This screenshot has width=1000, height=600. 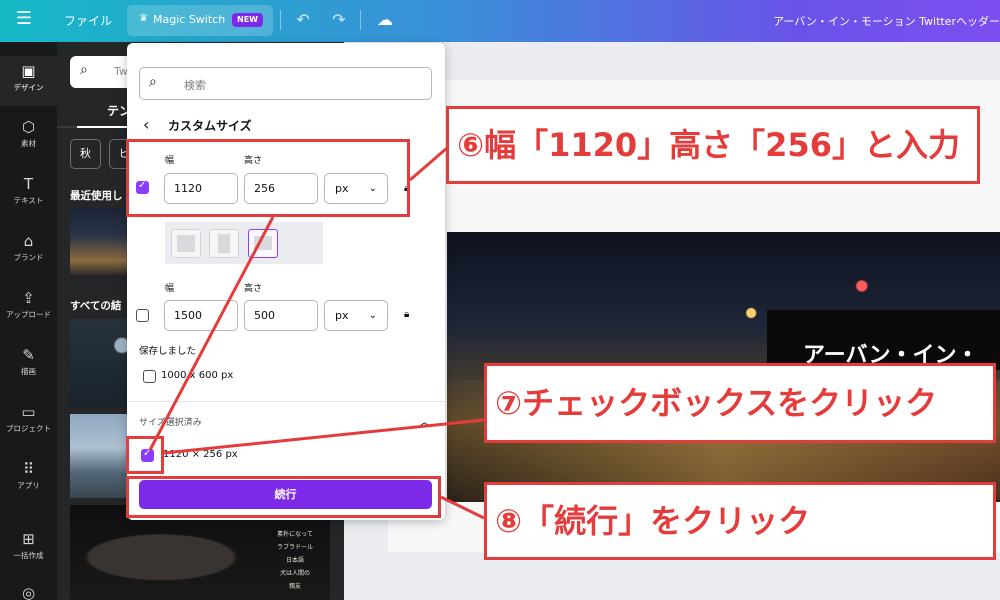 I want to click on text-icon: T, so click(x=28, y=184).